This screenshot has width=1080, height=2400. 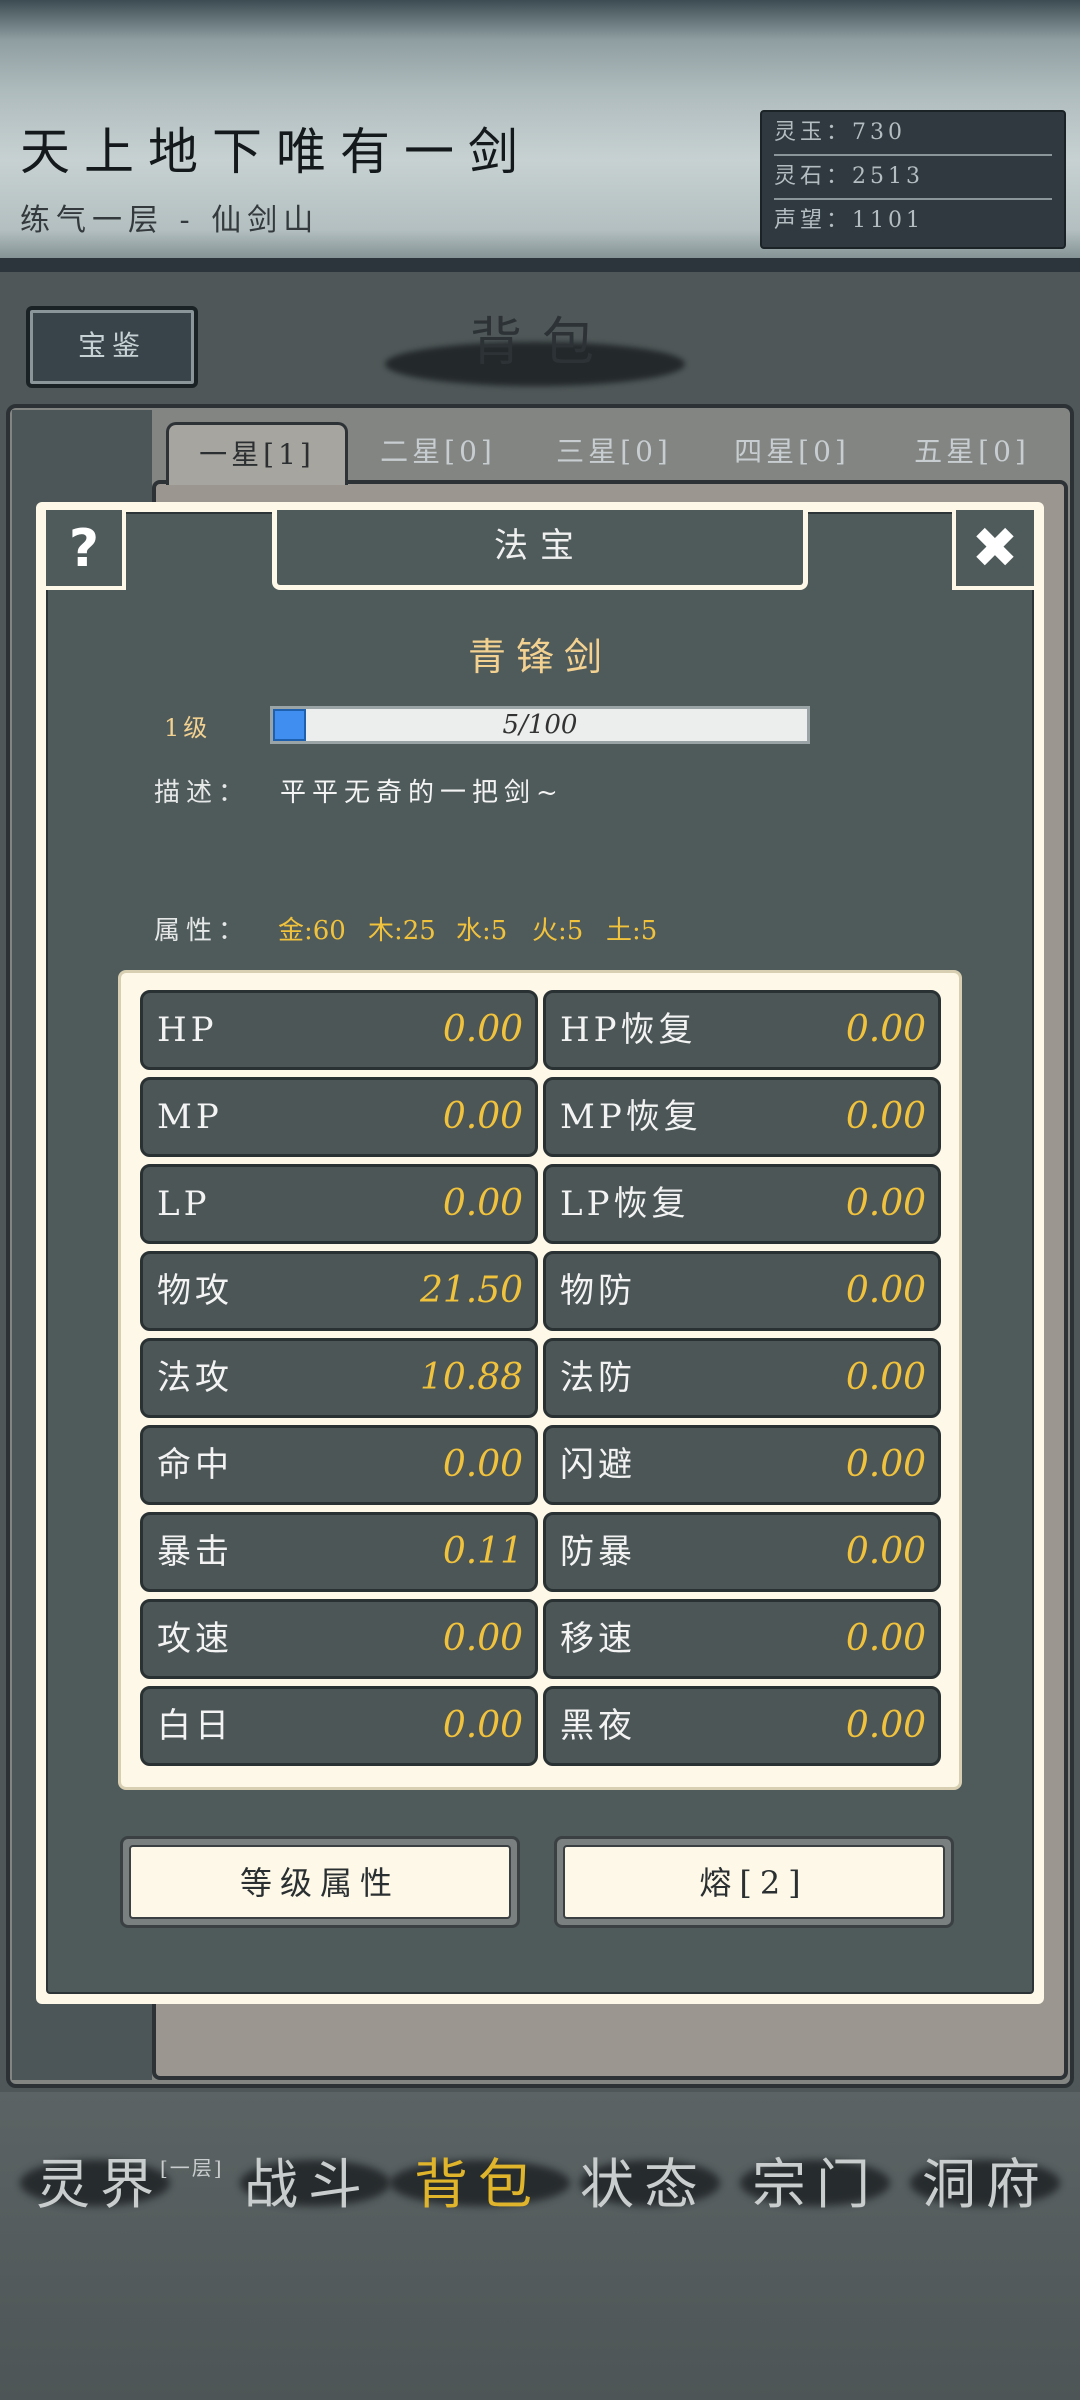 What do you see at coordinates (202, 931) in the screenshot?
I see `attribute-label: 属性：` at bounding box center [202, 931].